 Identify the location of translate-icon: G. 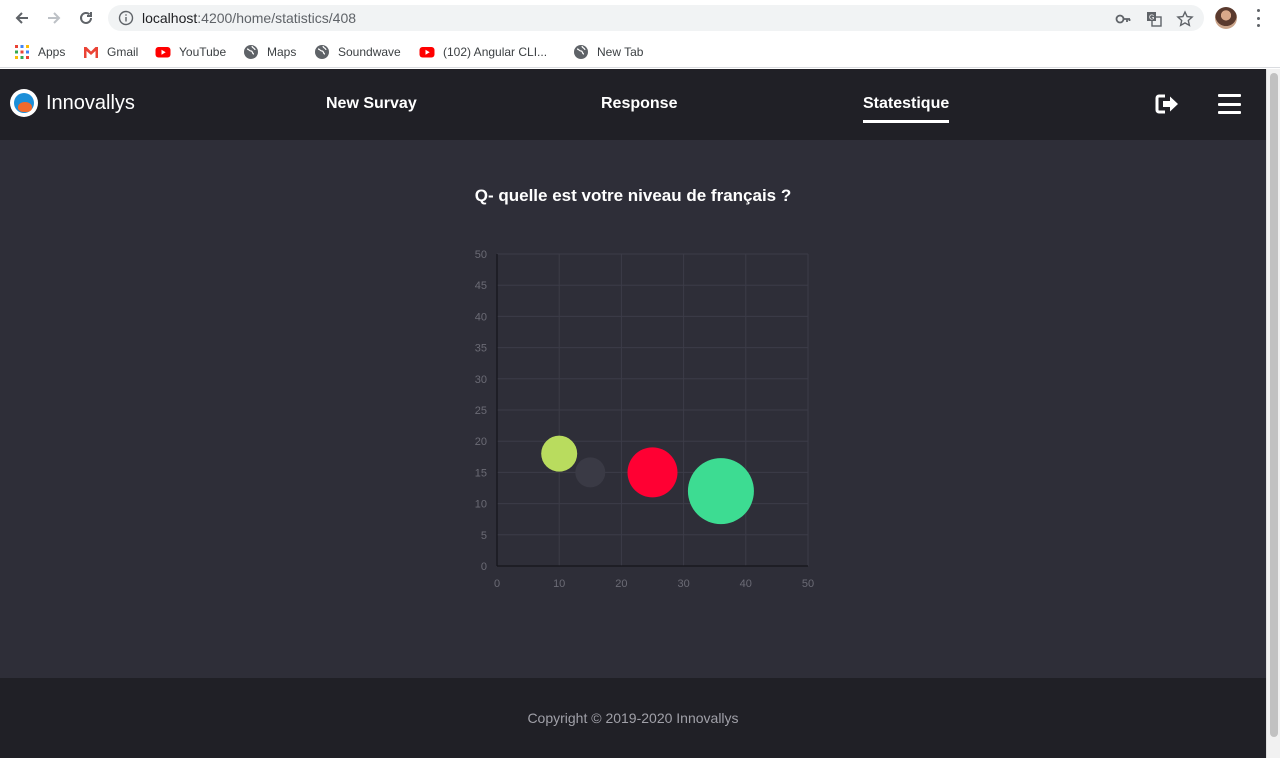
(1154, 19).